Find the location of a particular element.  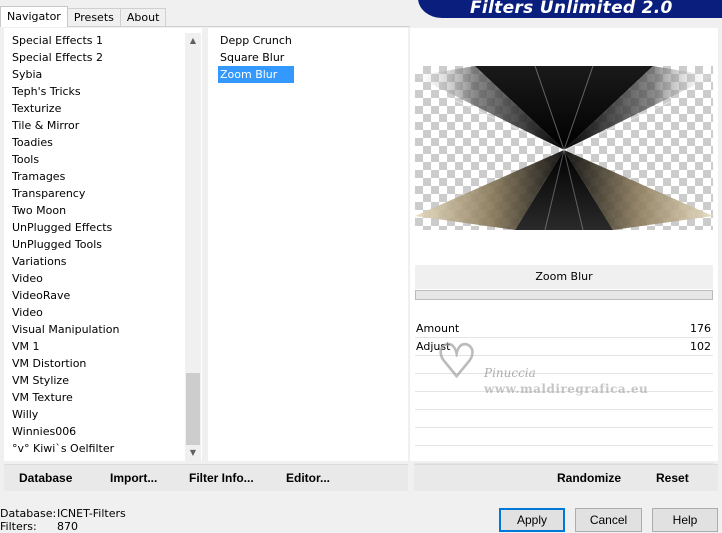

watermark-name: Pinuccia is located at coordinates (510, 373).